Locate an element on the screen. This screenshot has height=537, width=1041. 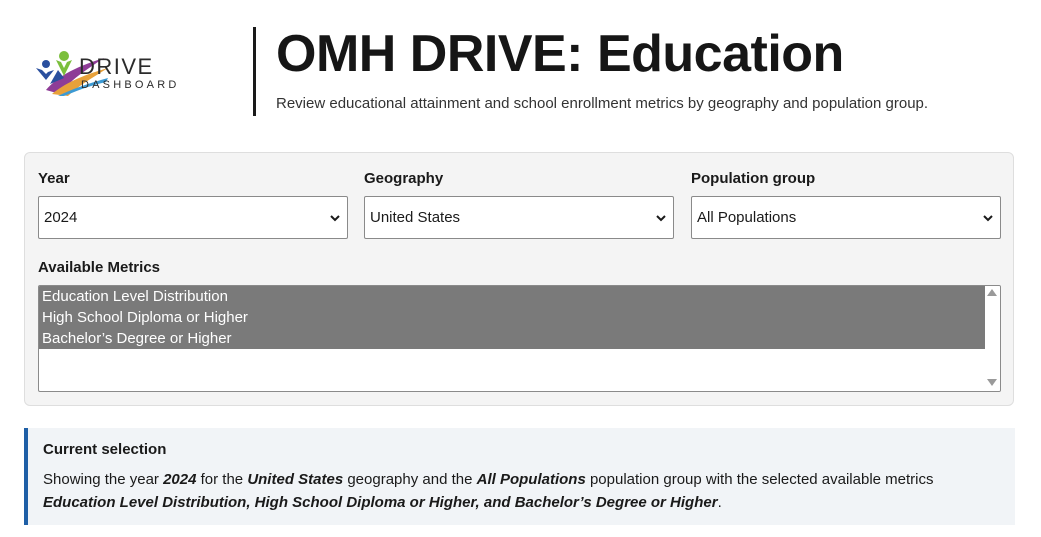
page-title: OMH DRIVE: Education is located at coordinates (560, 54).